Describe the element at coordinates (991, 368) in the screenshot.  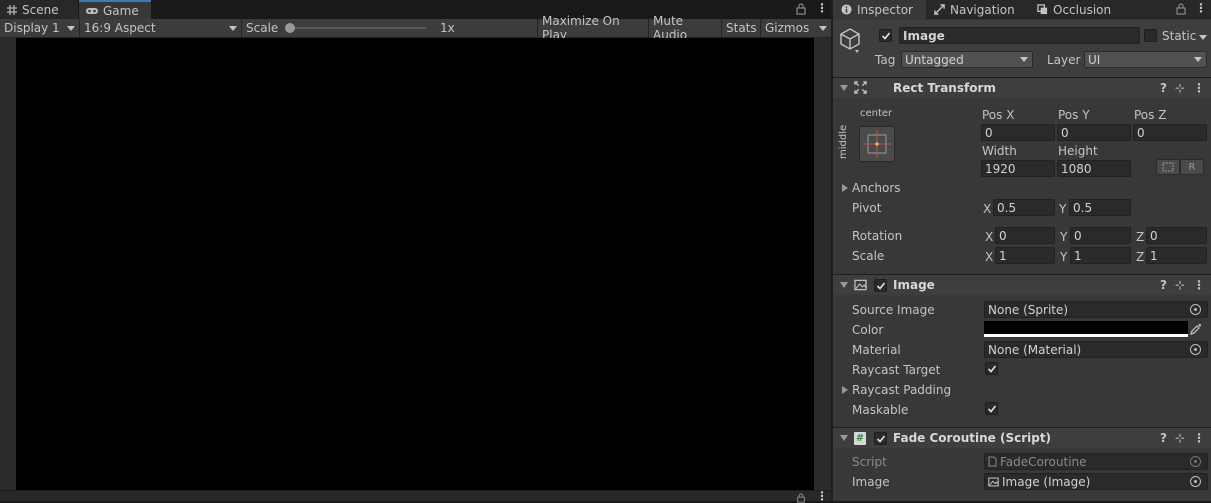
I see `raycast-target-checkbox` at that location.